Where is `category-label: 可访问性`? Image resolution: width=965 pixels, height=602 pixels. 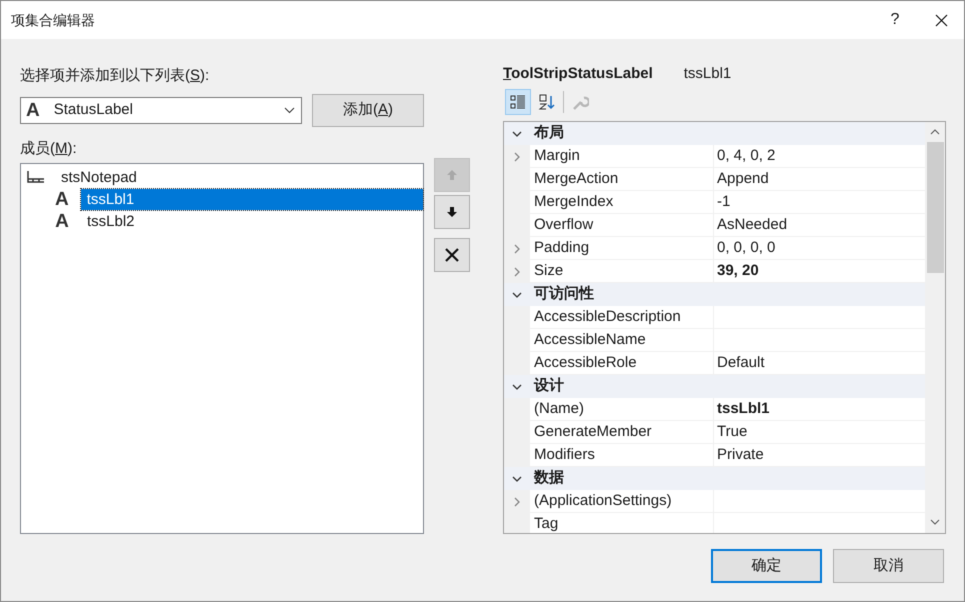
category-label: 可访问性 is located at coordinates (564, 294).